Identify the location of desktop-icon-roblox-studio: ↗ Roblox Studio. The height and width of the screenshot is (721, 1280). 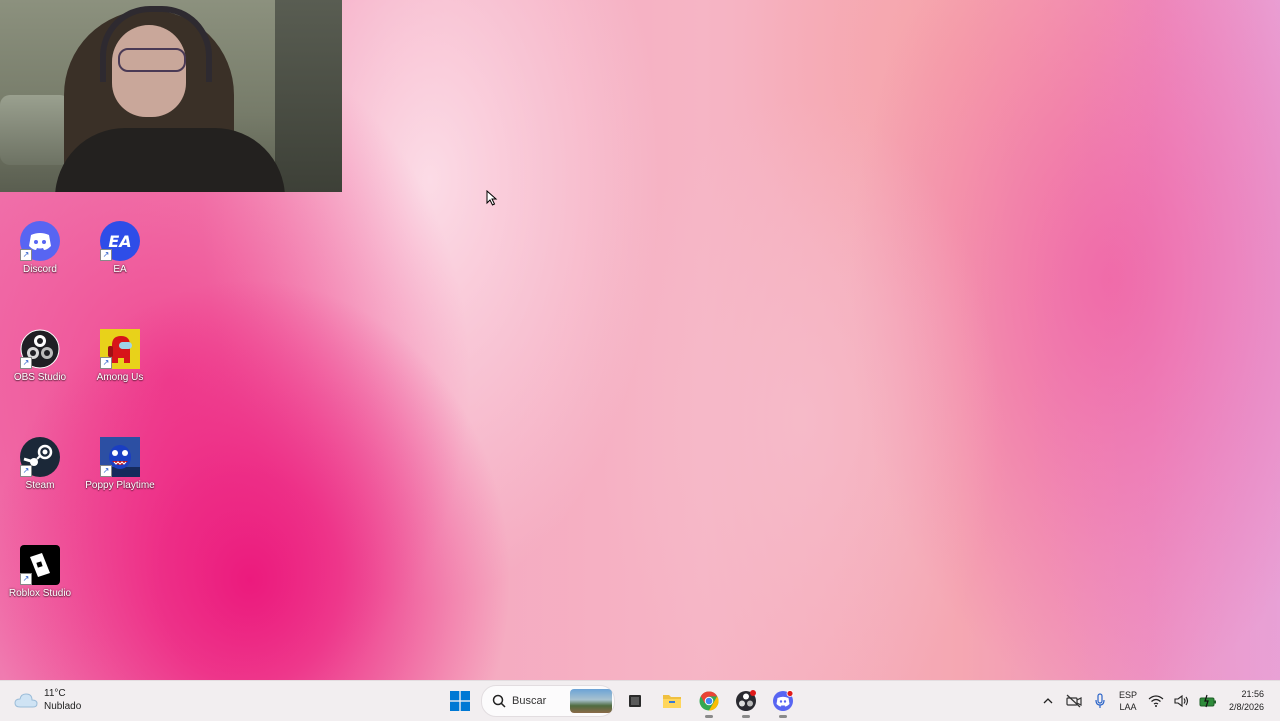
(40, 572).